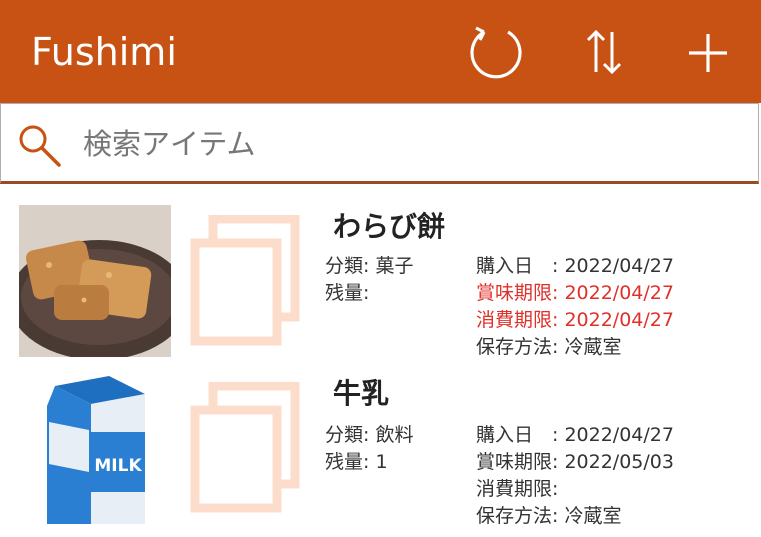 Image resolution: width=761 pixels, height=537 pixels. Describe the element at coordinates (40, 146) in the screenshot. I see `search-icon` at that location.